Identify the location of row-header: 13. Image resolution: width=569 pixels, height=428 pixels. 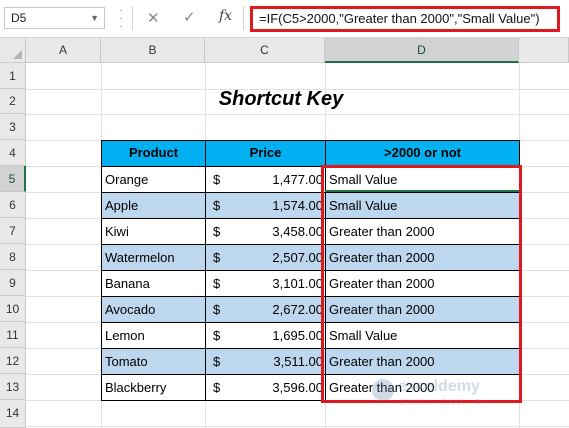
(13, 387).